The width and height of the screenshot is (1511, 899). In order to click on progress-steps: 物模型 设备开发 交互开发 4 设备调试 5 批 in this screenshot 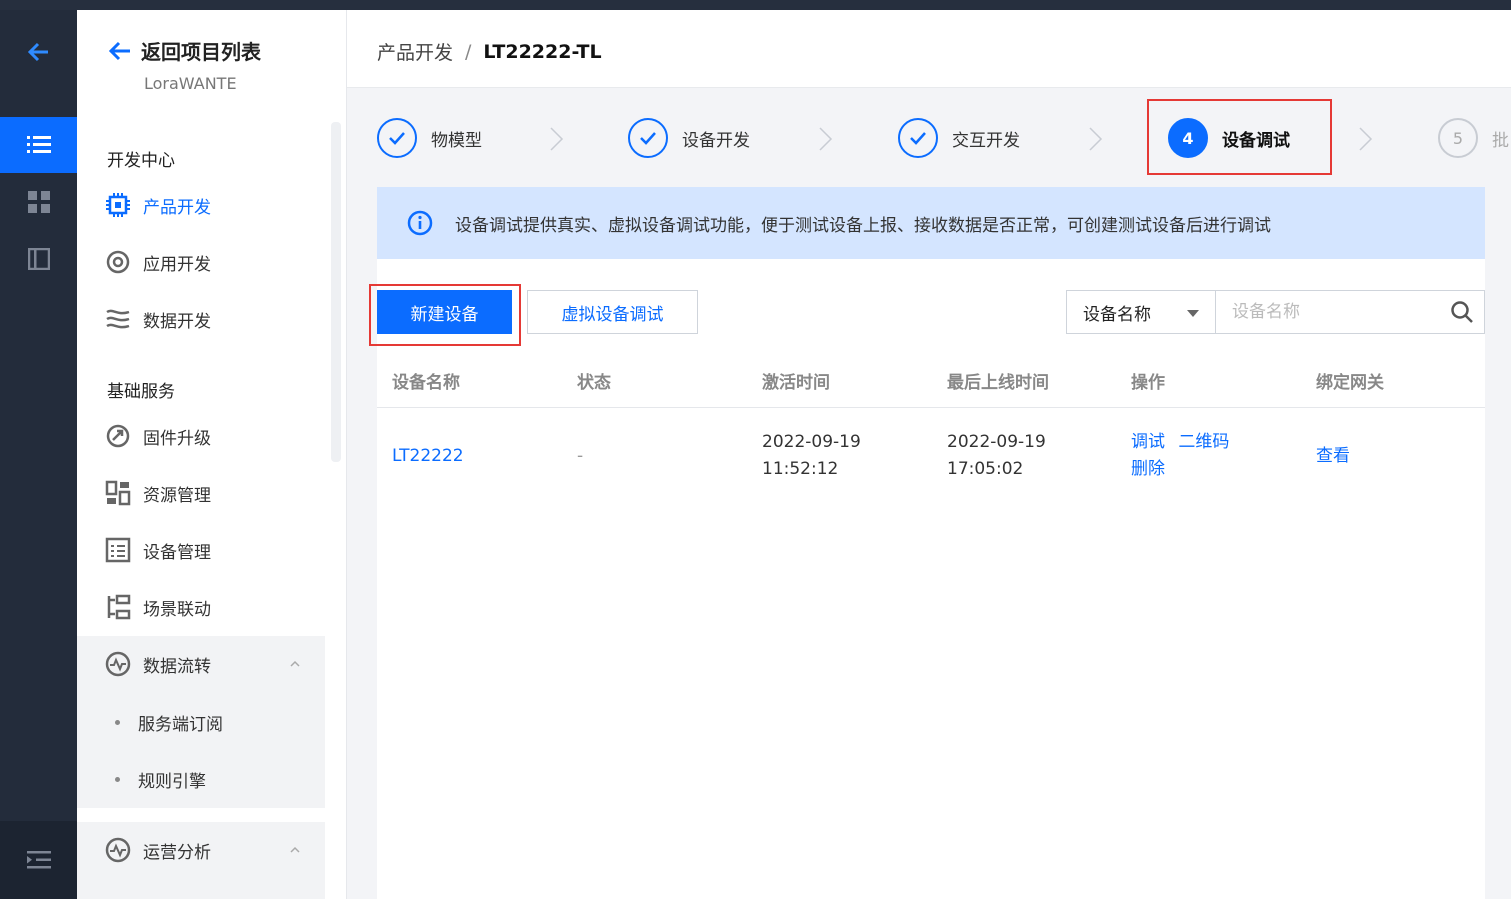, I will do `click(929, 135)`.